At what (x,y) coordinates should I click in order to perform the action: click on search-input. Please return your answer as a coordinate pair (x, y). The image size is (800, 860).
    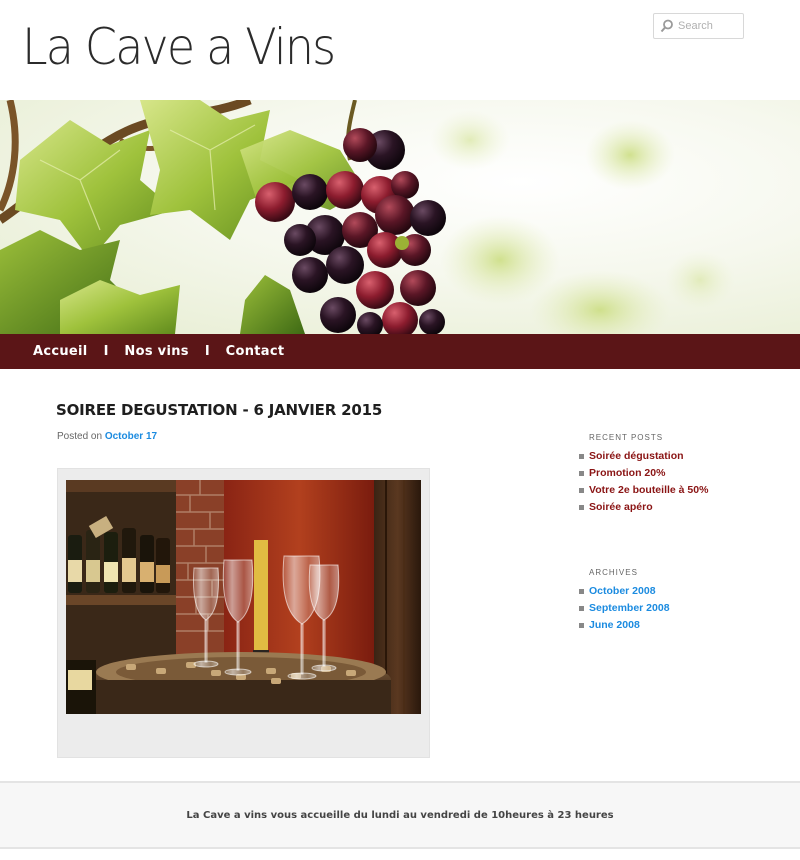
    Looking at the image, I should click on (711, 26).